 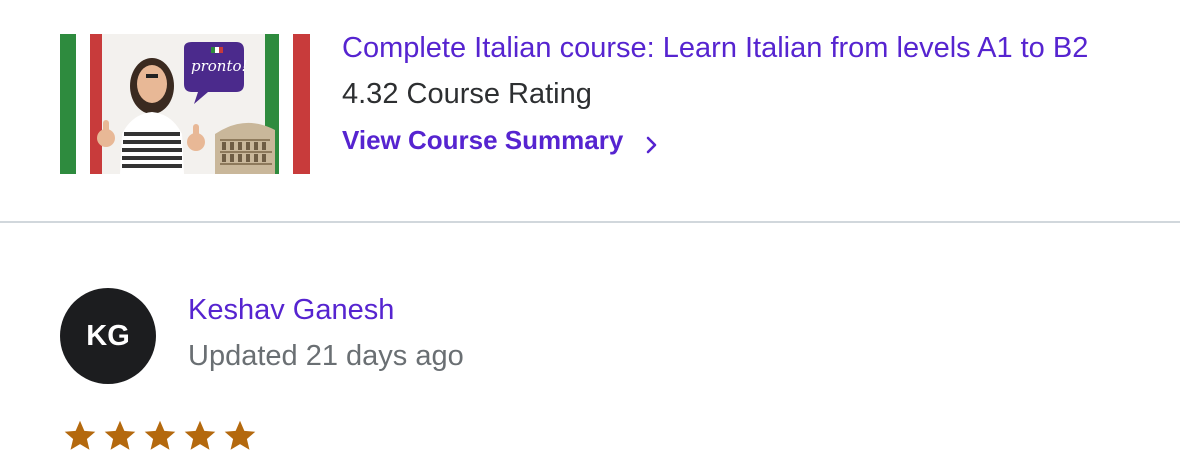 I want to click on course-rating: 4.32 Course Rating, so click(x=467, y=94).